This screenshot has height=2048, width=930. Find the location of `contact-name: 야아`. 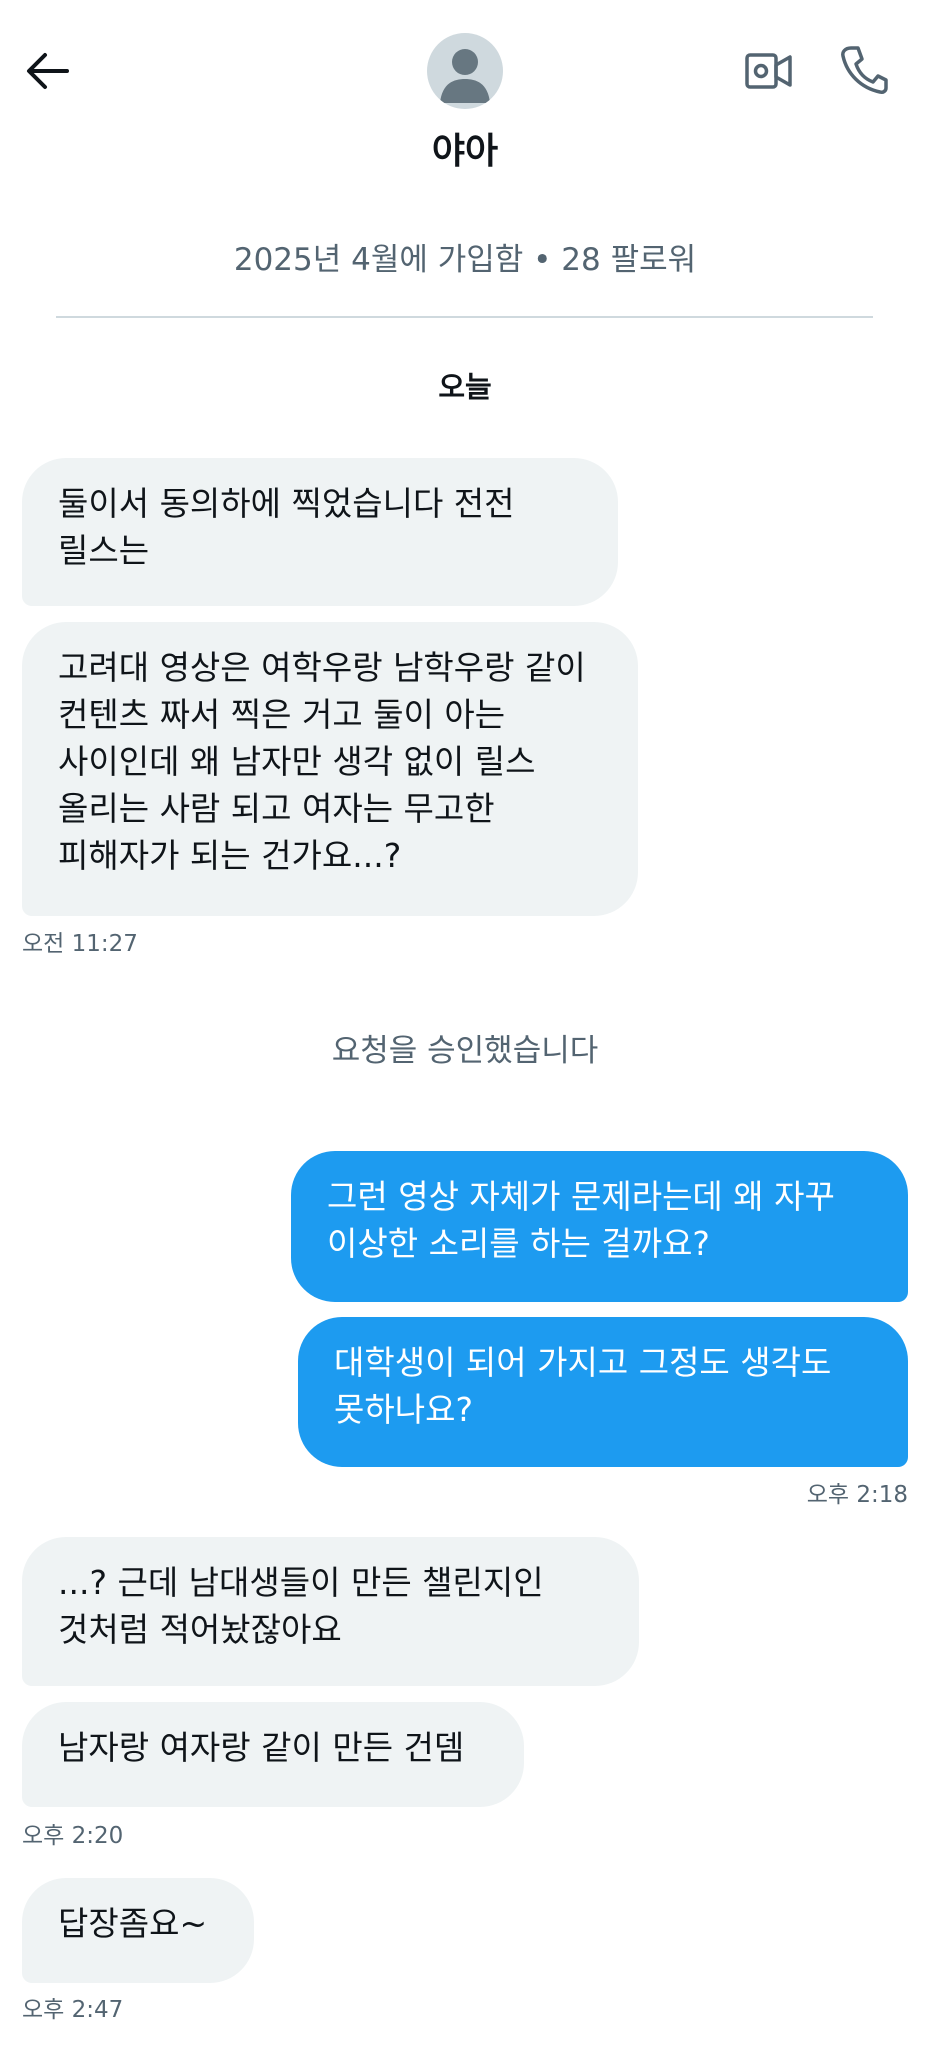

contact-name: 야아 is located at coordinates (465, 148).